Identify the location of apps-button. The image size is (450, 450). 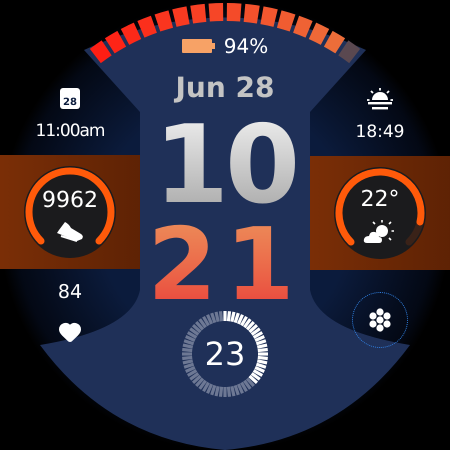
(380, 320).